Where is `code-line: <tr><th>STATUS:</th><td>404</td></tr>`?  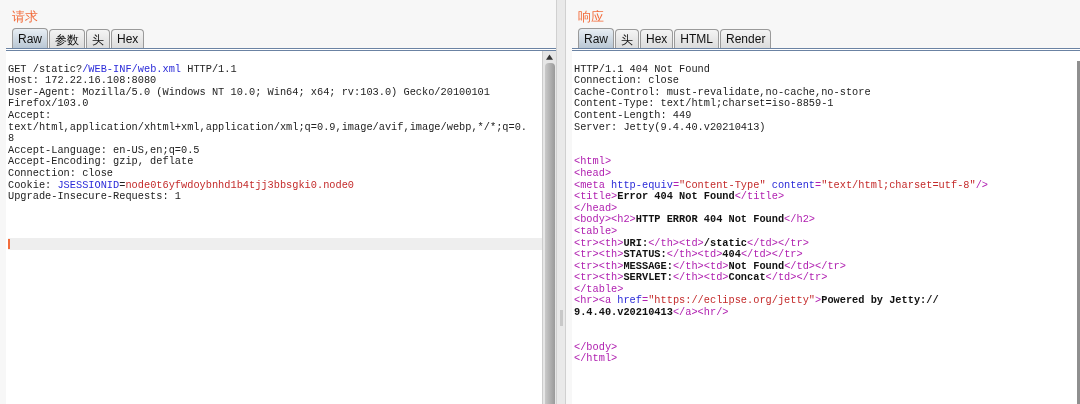
code-line: <tr><th>STATUS:</th><td>404</td></tr> is located at coordinates (689, 255).